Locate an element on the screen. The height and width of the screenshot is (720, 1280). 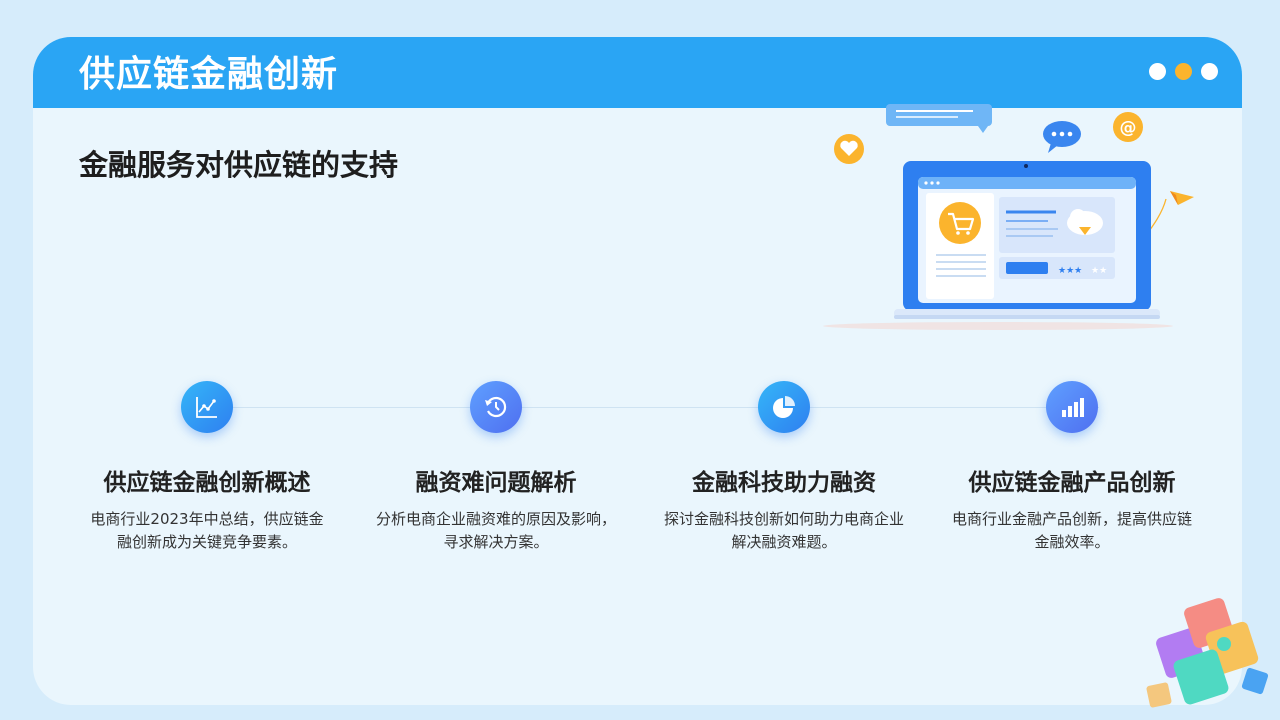
step-description: 电商行业2023年中总结，供应链金融创新成为关键竞争要素。 is located at coordinates (207, 530).